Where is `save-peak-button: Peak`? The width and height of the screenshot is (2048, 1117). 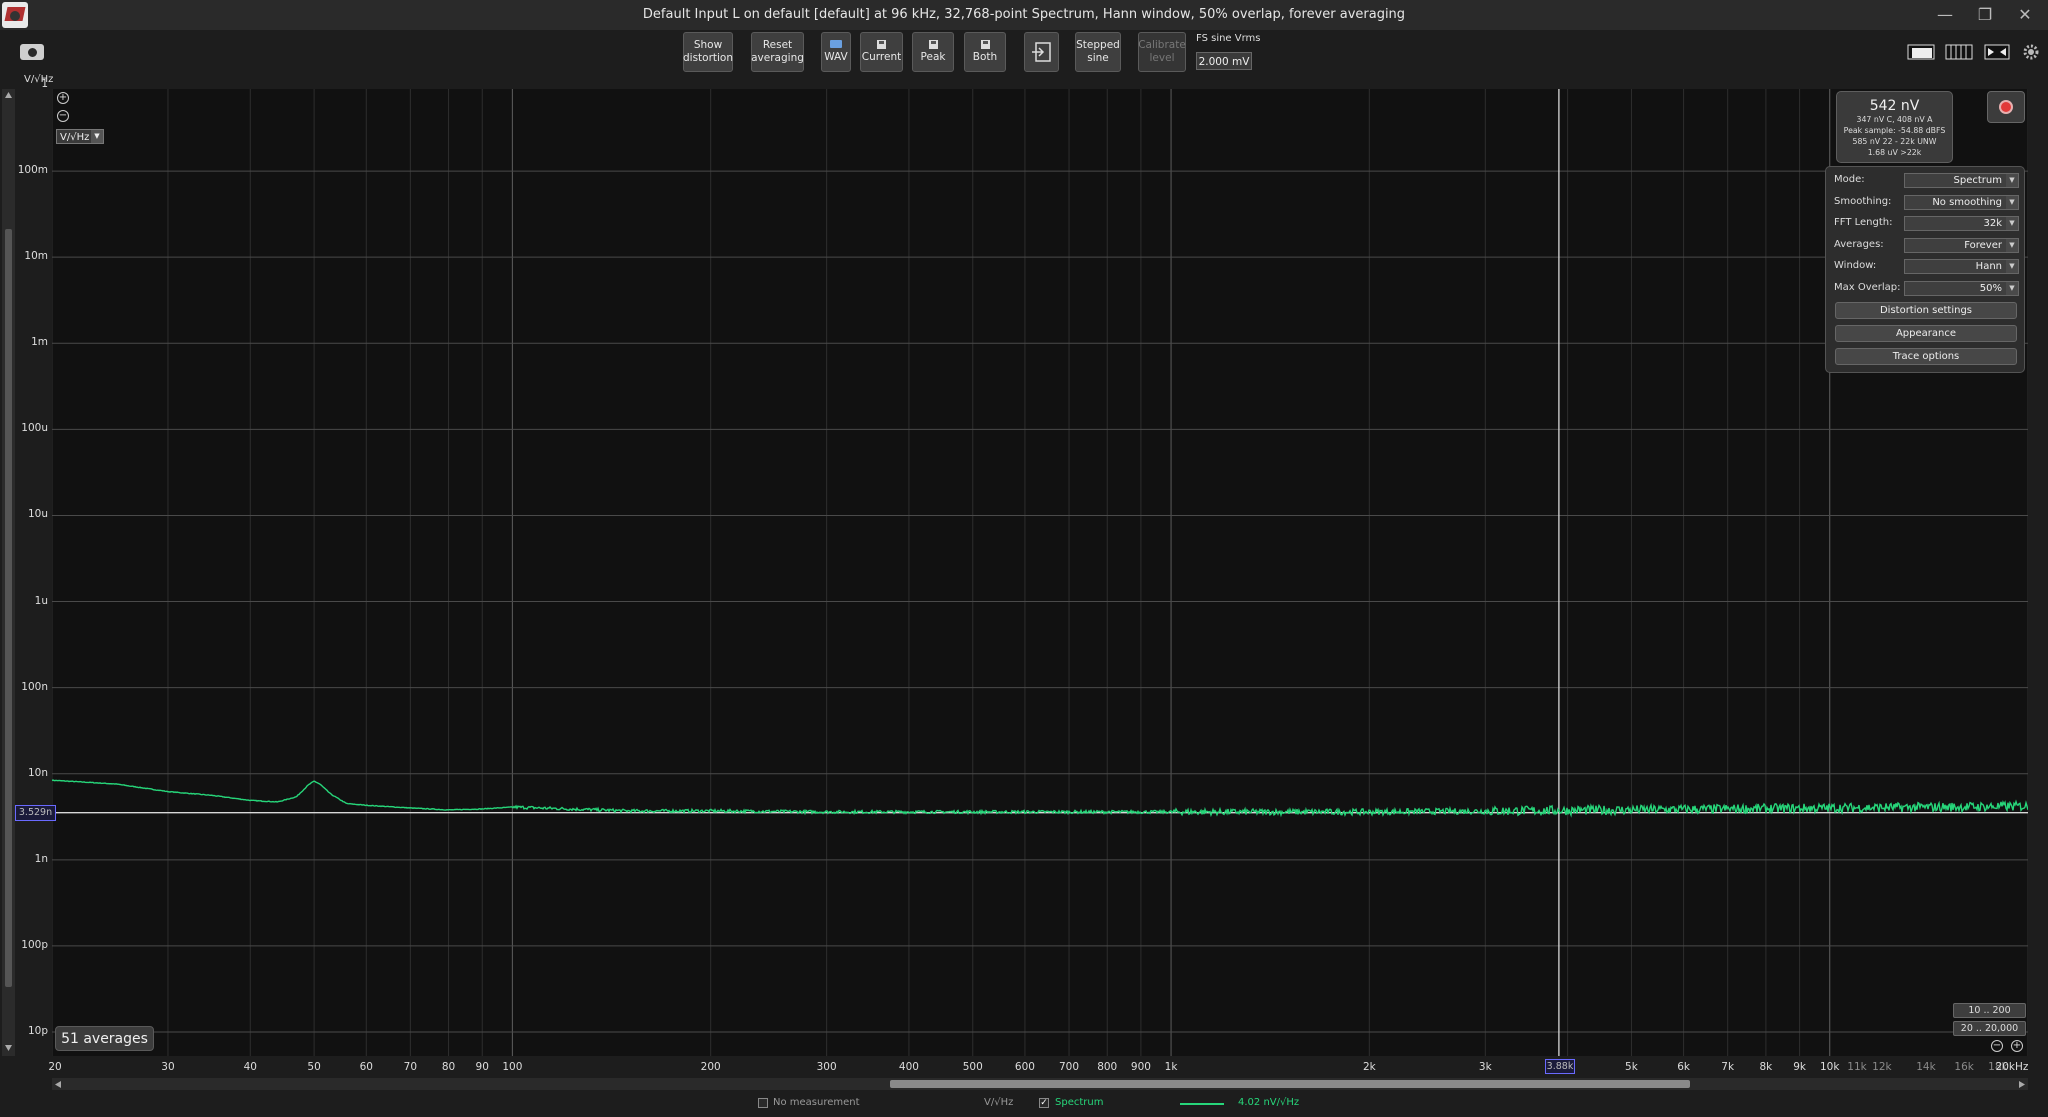 save-peak-button: Peak is located at coordinates (933, 52).